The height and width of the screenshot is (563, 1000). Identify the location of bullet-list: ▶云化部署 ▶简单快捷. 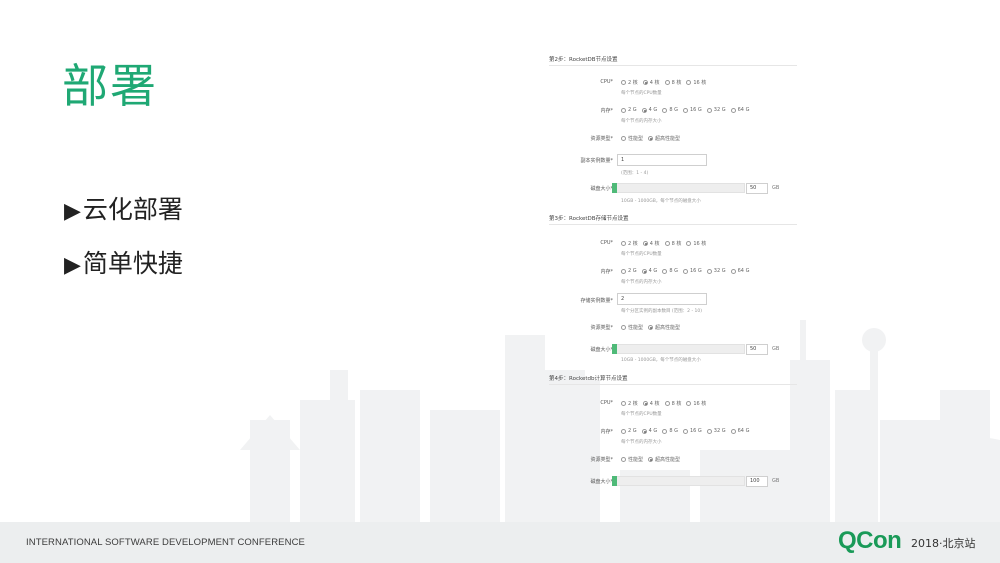
(123, 246).